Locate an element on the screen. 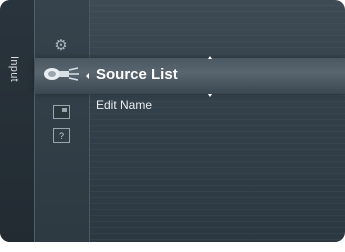 The height and width of the screenshot is (252, 345). scroll-up-arrow-icon is located at coordinates (210, 57).